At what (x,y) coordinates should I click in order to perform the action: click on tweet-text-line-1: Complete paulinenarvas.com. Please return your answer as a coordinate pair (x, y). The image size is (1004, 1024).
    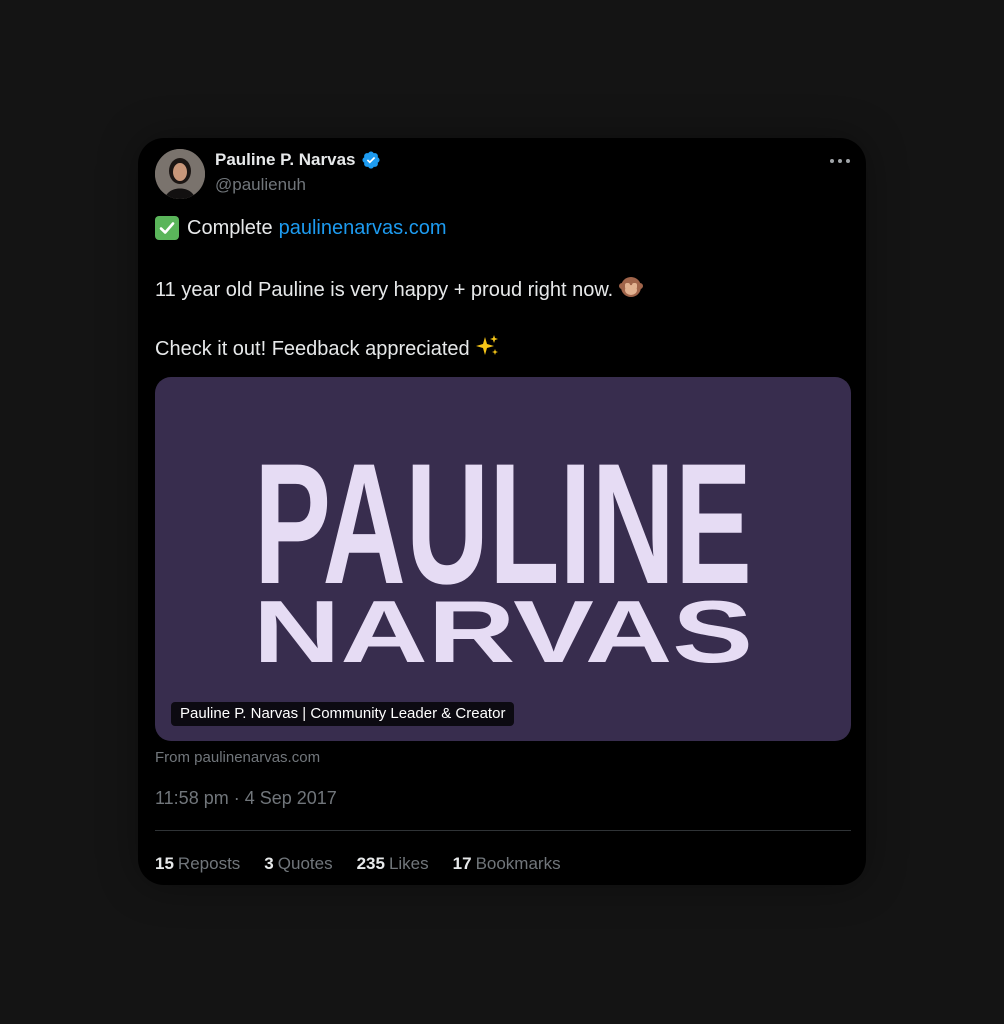
    Looking at the image, I should click on (300, 228).